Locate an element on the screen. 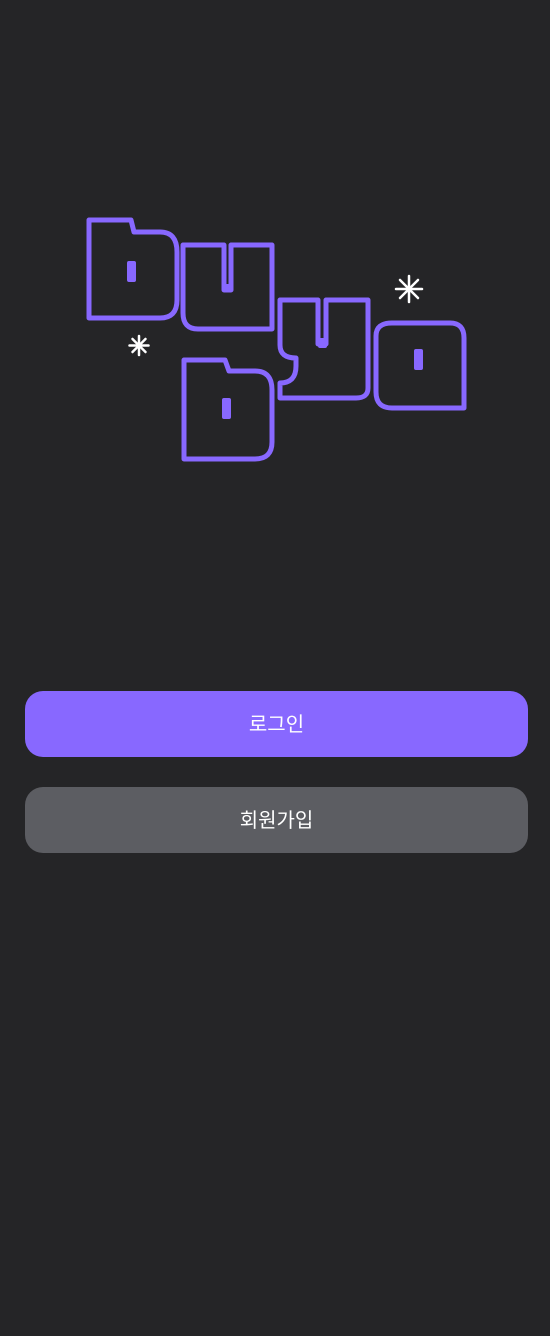 The height and width of the screenshot is (1336, 550). app-logo is located at coordinates (276, 339).